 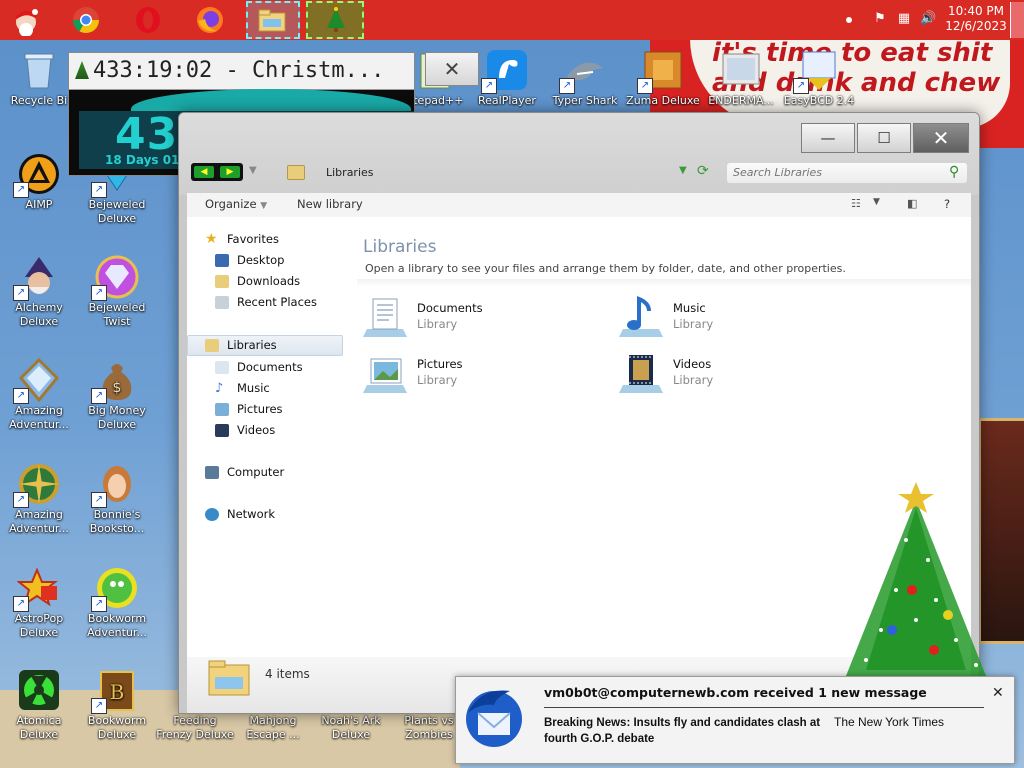 I want to click on maximize-button: ☐, so click(x=884, y=138).